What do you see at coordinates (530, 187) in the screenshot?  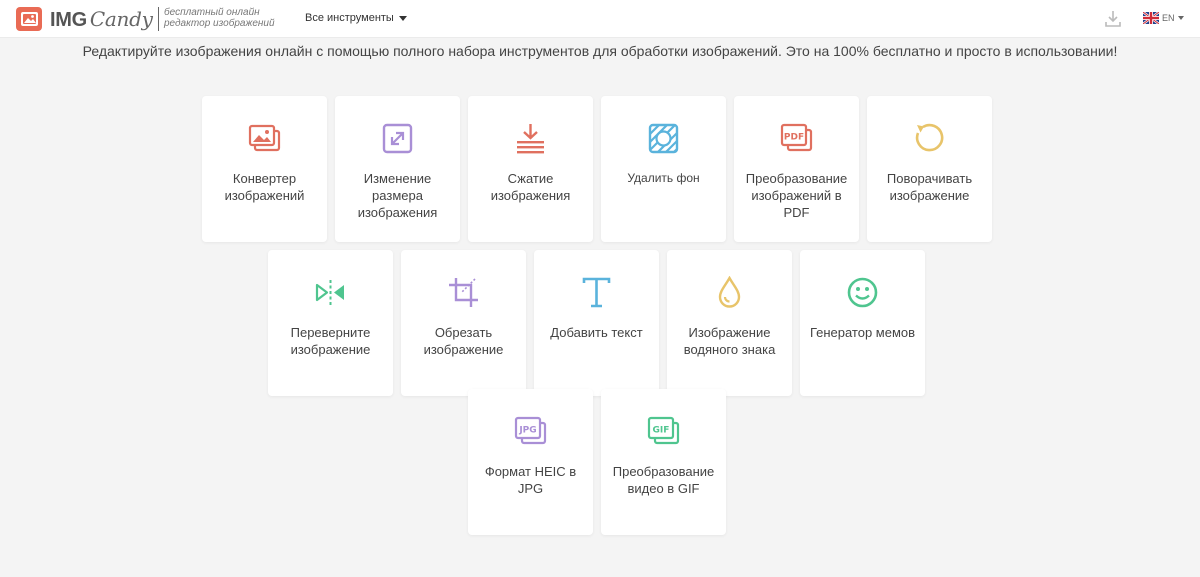 I see `tool-label: Сжатие изображения` at bounding box center [530, 187].